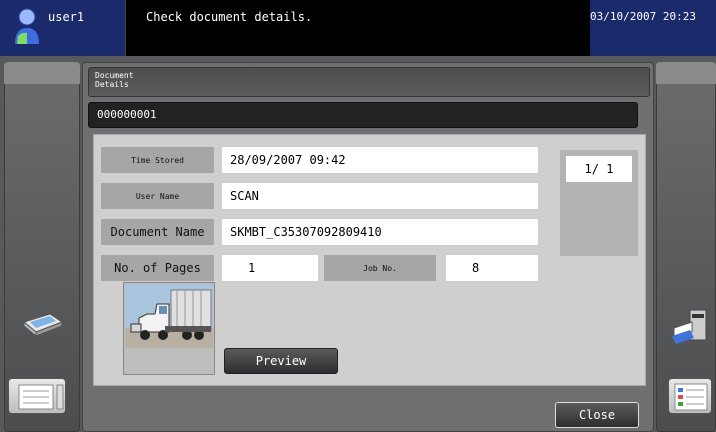  What do you see at coordinates (380, 160) in the screenshot?
I see `time-stored-value: 28/09/2007 09:42` at bounding box center [380, 160].